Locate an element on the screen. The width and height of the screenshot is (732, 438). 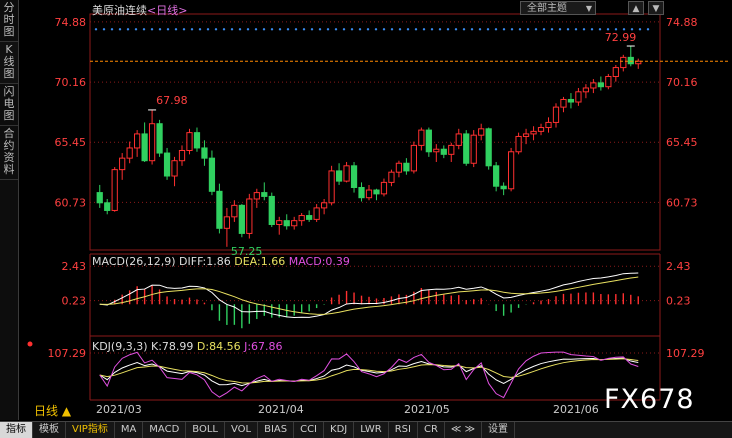
tab-kline: K线图 is located at coordinates (9, 63).